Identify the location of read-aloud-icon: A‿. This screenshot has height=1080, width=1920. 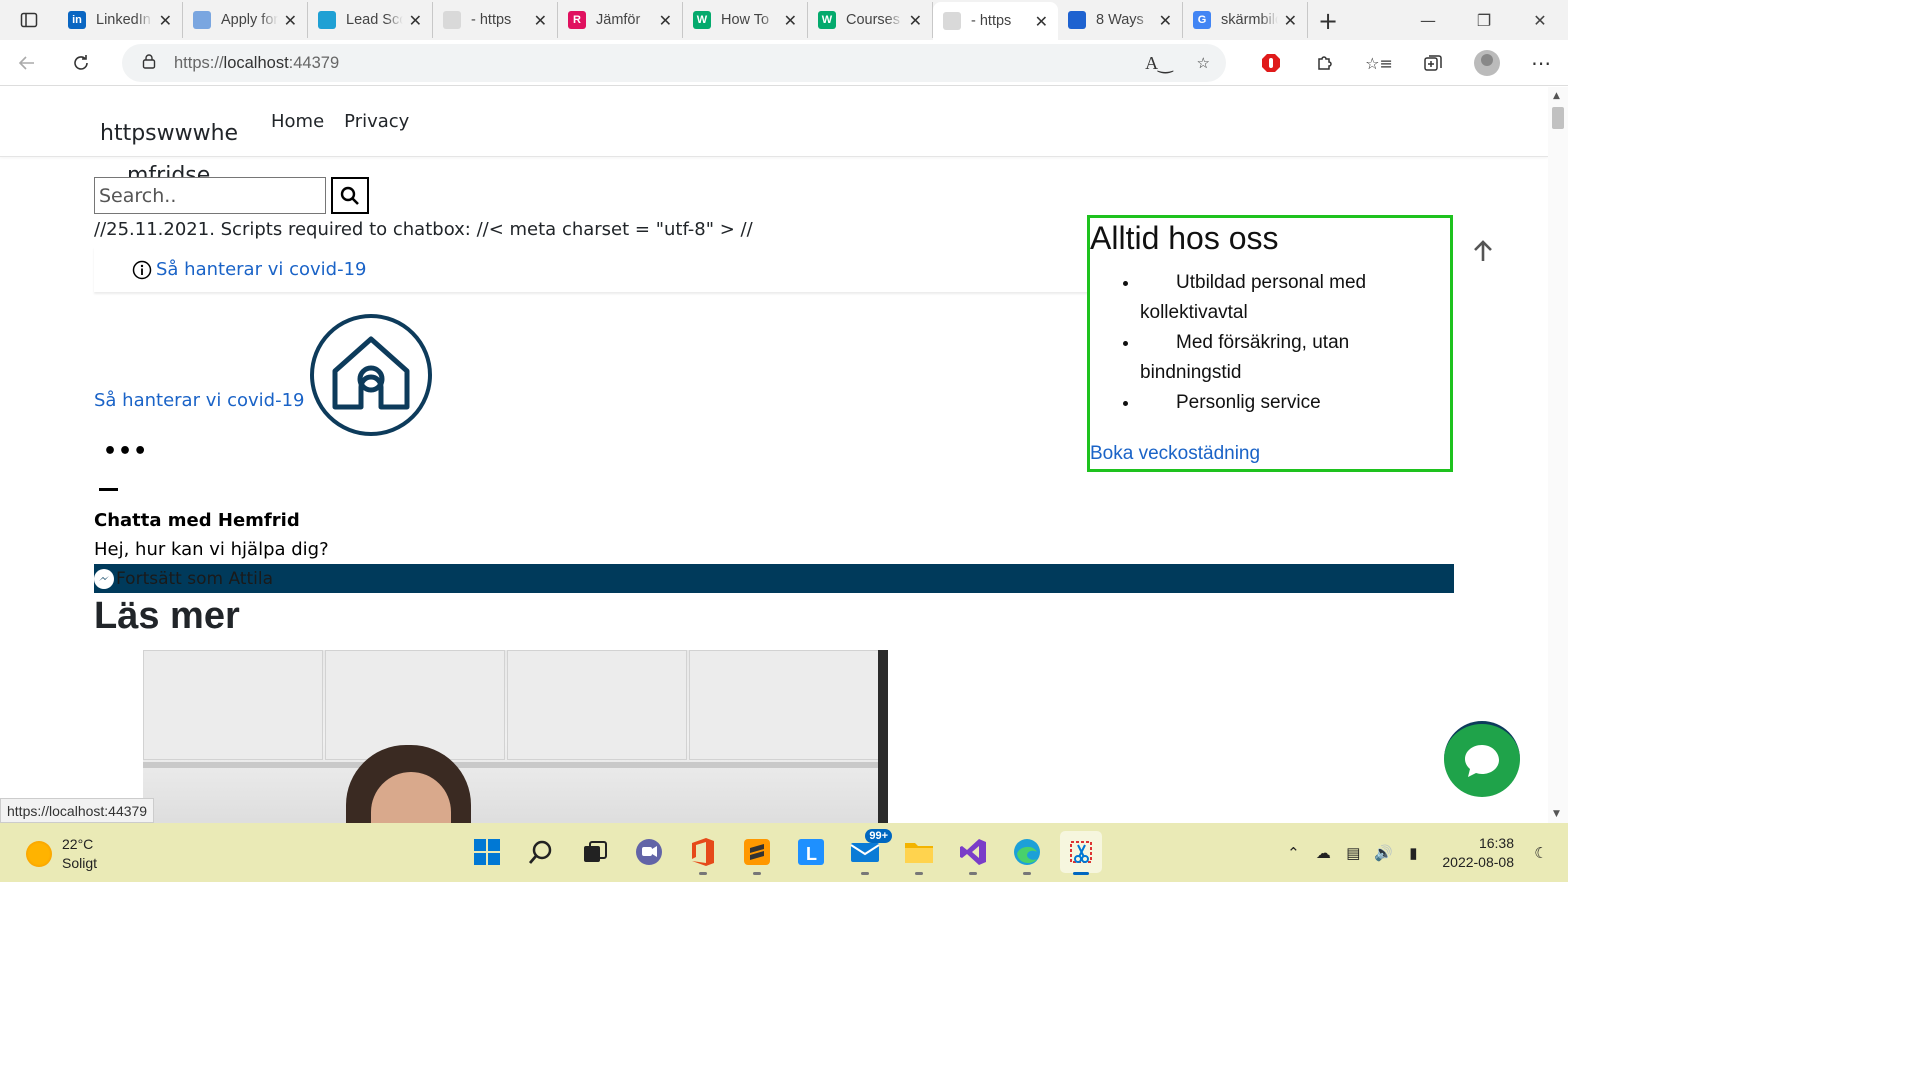
(1158, 63).